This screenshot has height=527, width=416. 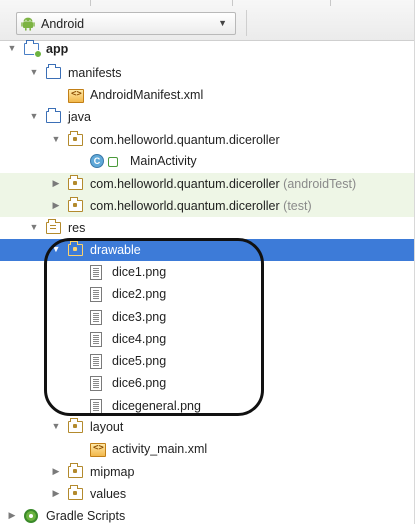 What do you see at coordinates (207, 494) in the screenshot?
I see `tree-item-values: ▶ values` at bounding box center [207, 494].